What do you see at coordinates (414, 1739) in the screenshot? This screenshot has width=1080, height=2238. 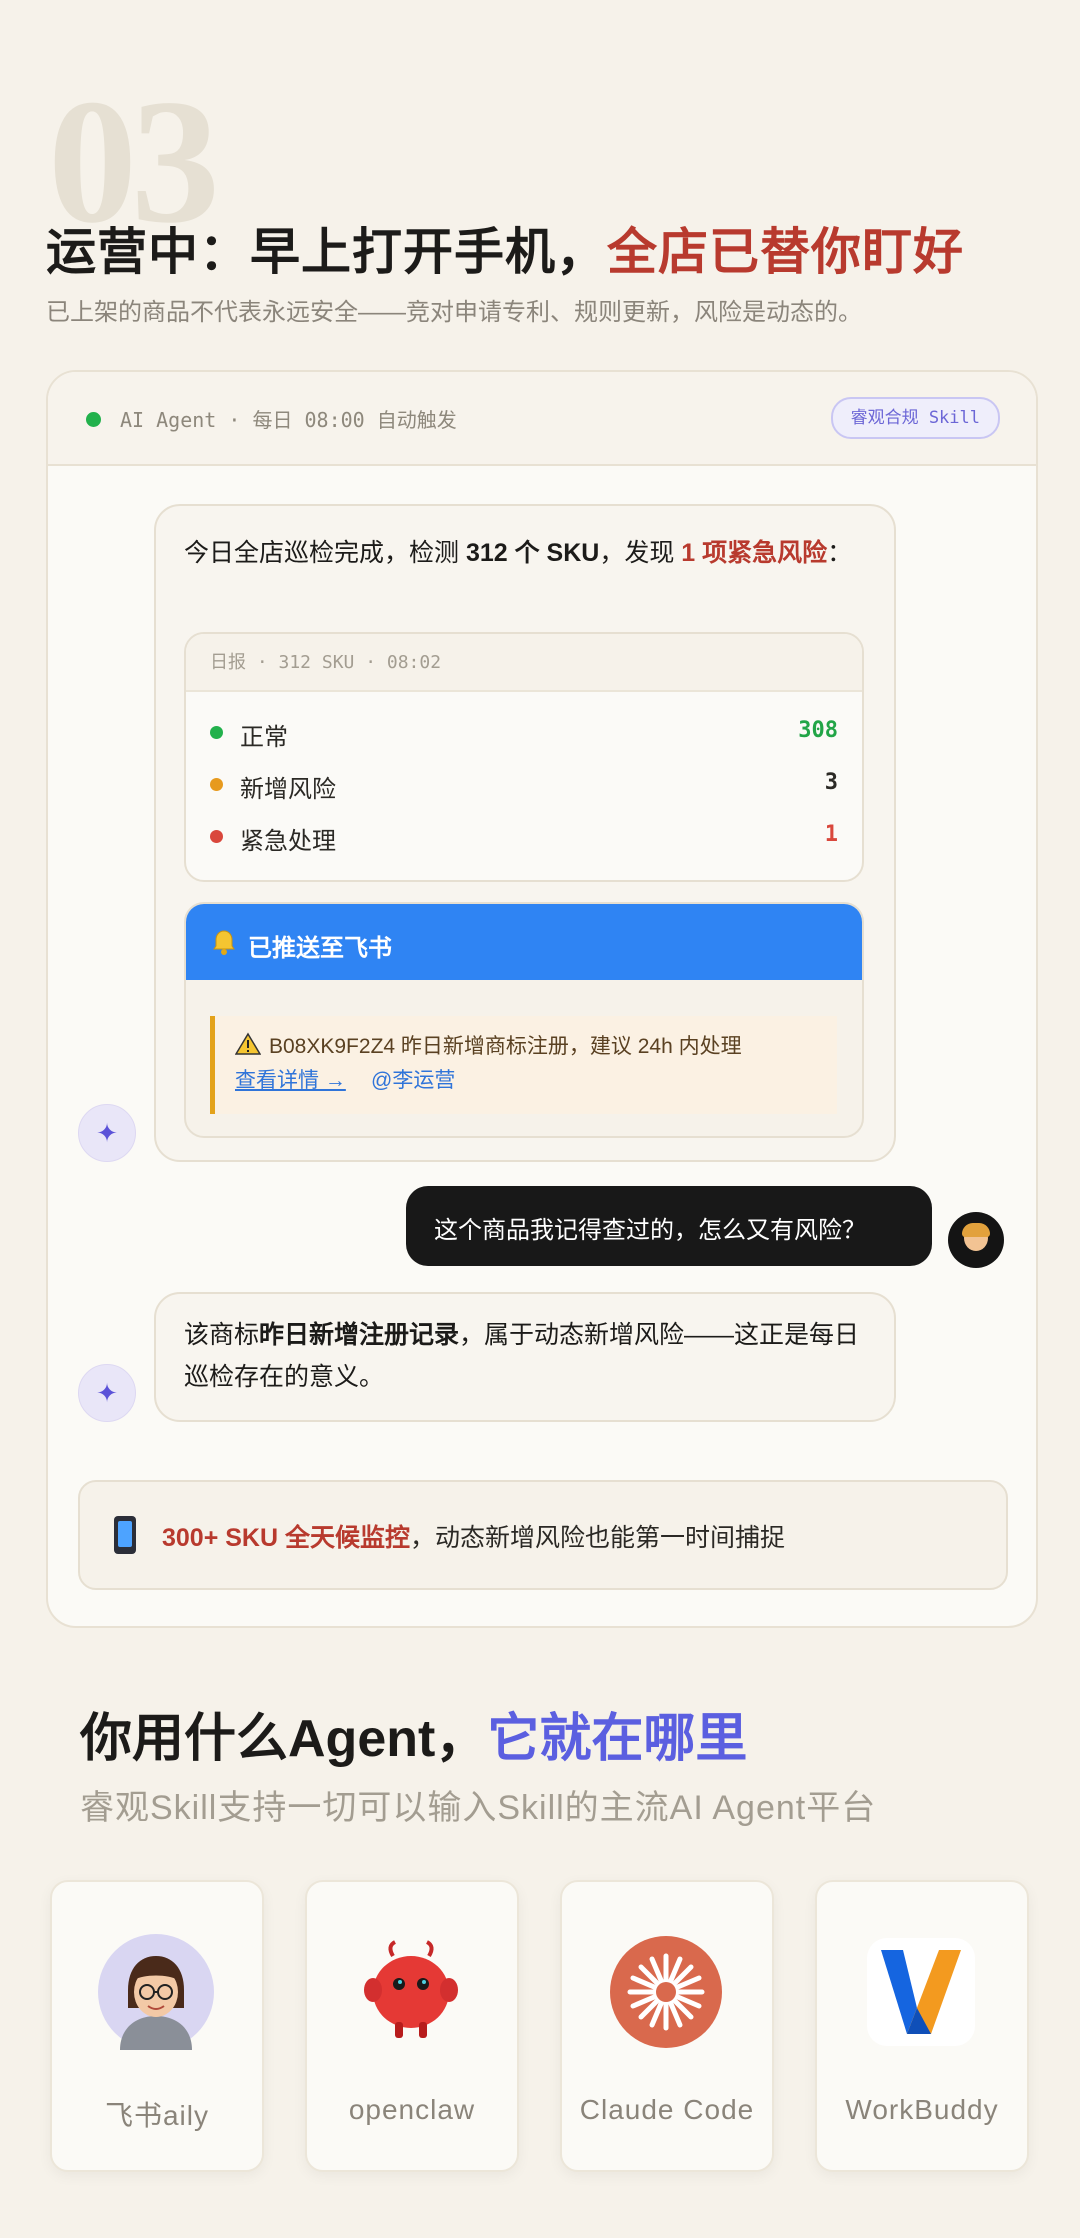 I see `platforms-title: 你用什么Agent，它就在哪里` at bounding box center [414, 1739].